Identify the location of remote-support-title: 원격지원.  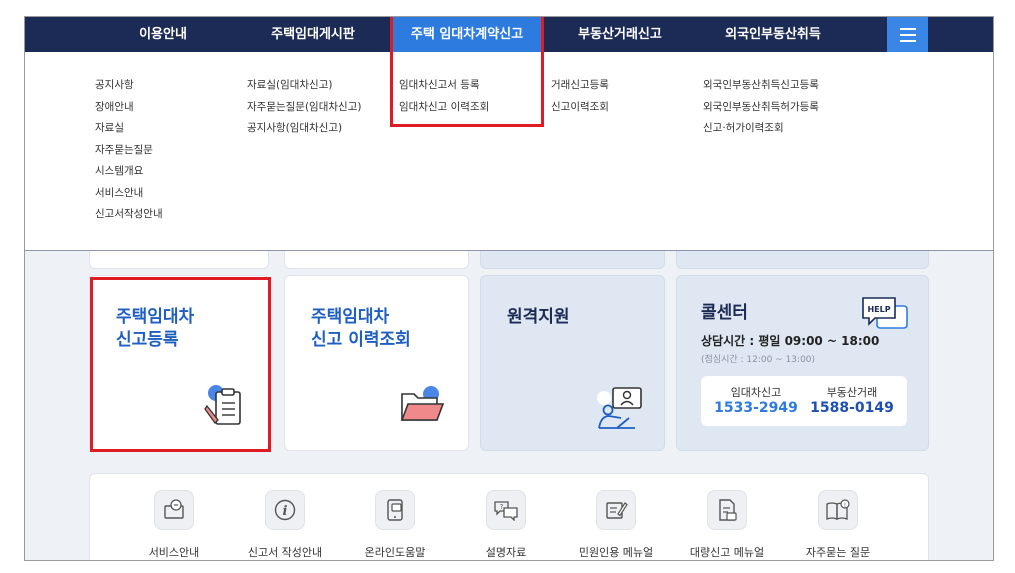
(538, 317).